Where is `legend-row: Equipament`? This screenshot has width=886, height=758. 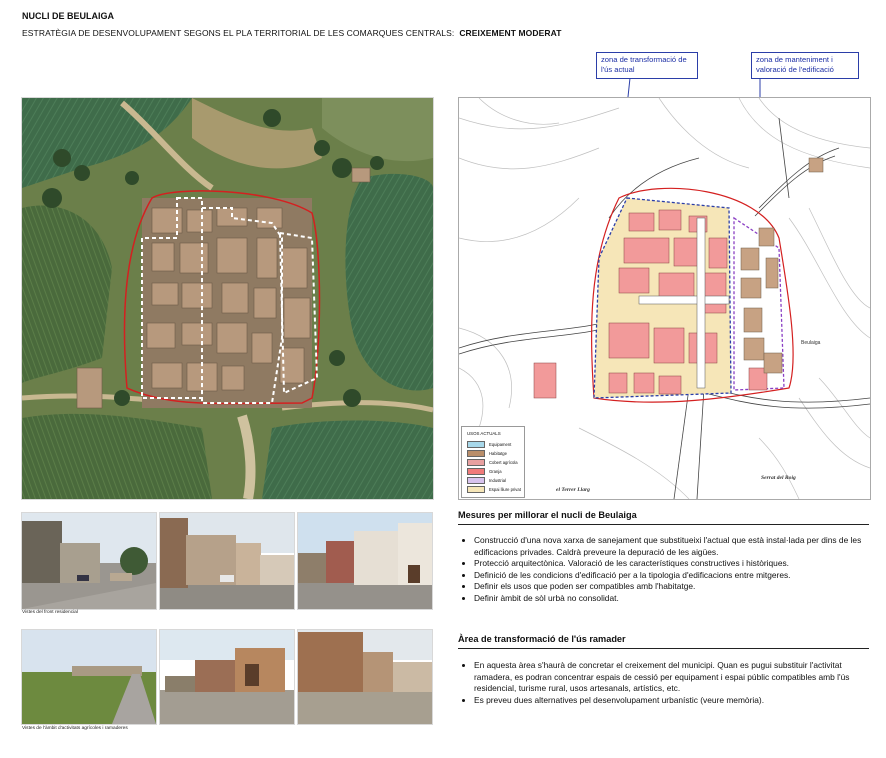
legend-row: Equipament is located at coordinates (489, 444).